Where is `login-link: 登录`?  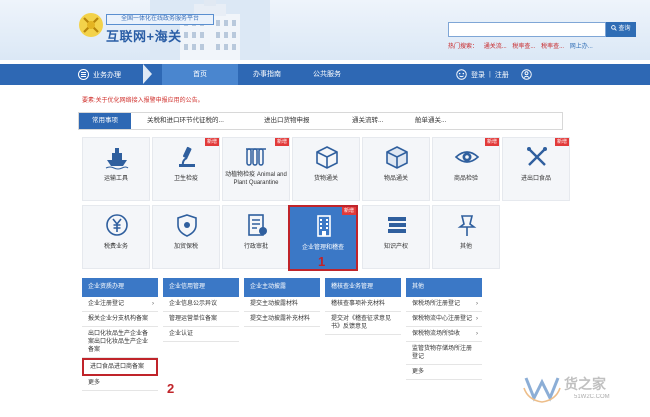
login-link: 登录 is located at coordinates (478, 75).